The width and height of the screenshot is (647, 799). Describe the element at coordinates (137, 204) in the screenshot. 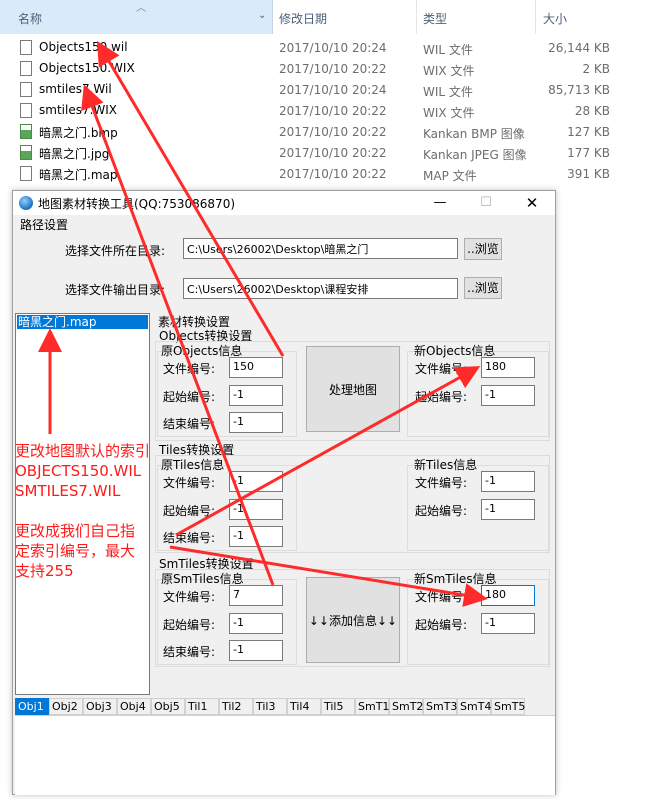

I see `window-title: 地图素材转换工具(QQ:753086870)` at that location.